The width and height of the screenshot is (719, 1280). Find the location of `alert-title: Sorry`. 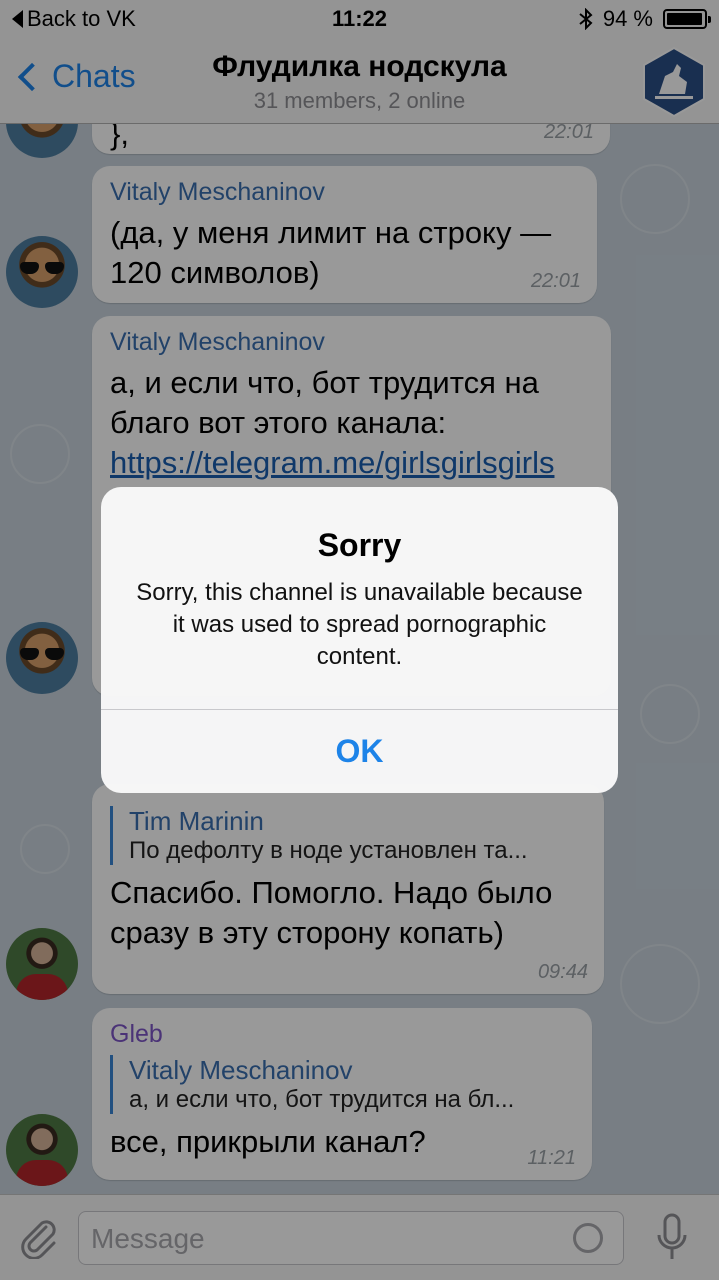

alert-title: Sorry is located at coordinates (359, 545).